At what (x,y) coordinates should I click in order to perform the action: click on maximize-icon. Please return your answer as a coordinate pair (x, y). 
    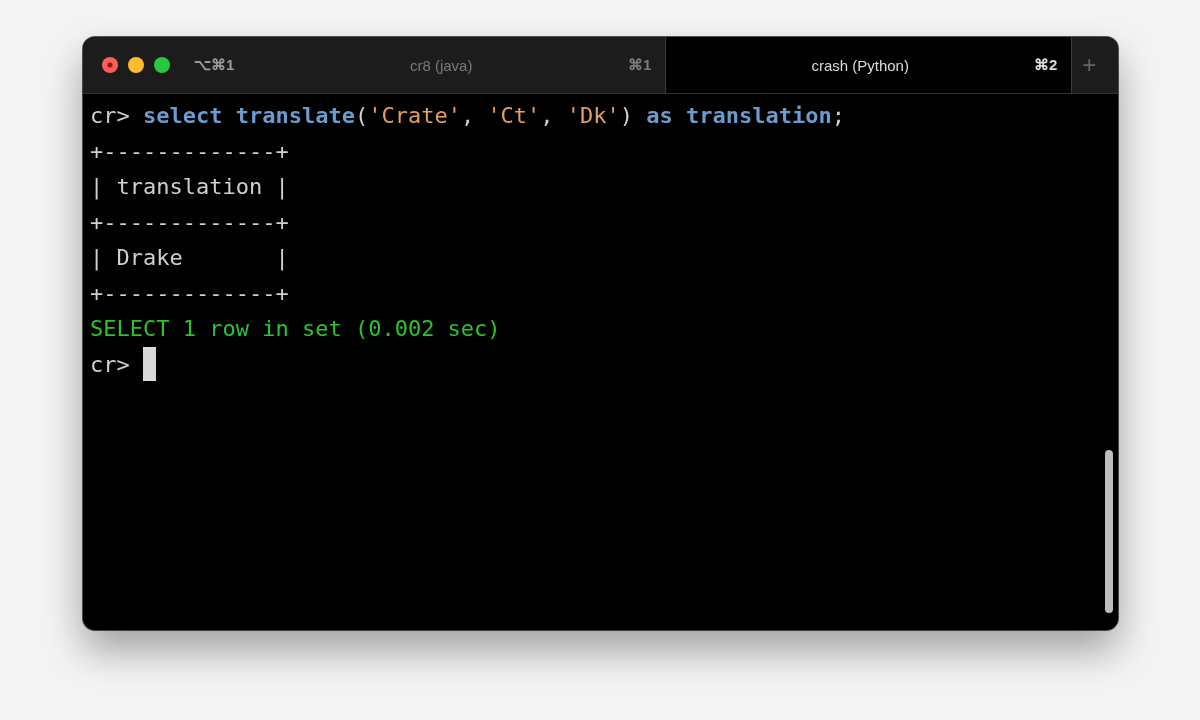
    Looking at the image, I should click on (162, 65).